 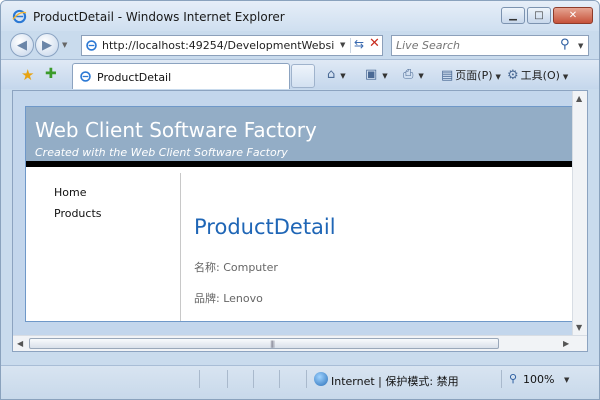 What do you see at coordinates (303, 76) in the screenshot?
I see `new-tab-button` at bounding box center [303, 76].